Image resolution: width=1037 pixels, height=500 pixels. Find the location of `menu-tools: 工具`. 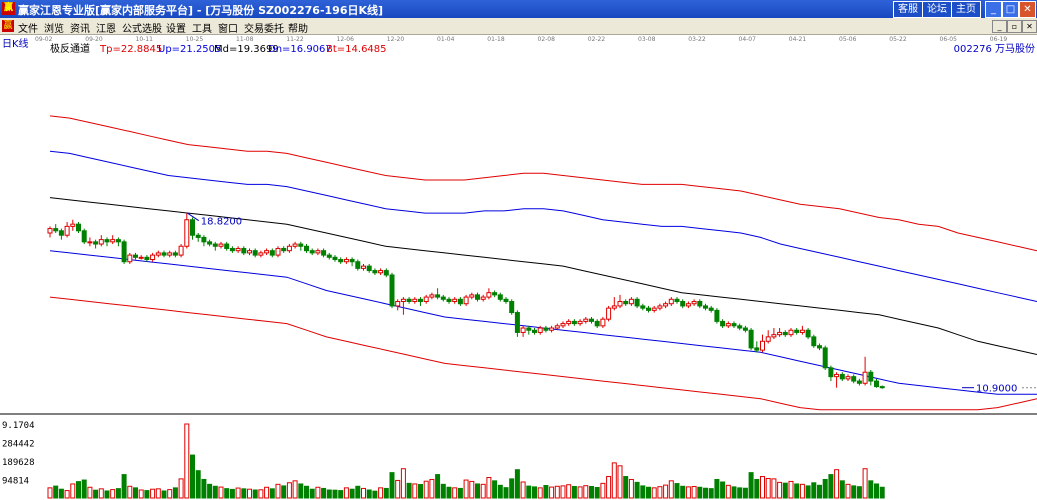

menu-tools: 工具 is located at coordinates (202, 27).